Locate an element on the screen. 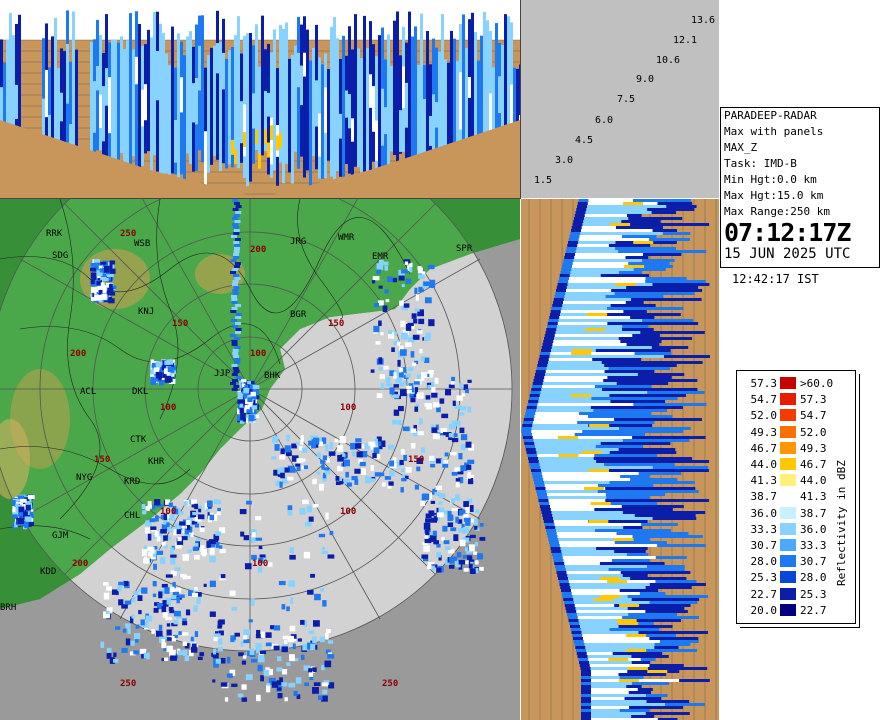  place-label: CHL is located at coordinates (132, 516).